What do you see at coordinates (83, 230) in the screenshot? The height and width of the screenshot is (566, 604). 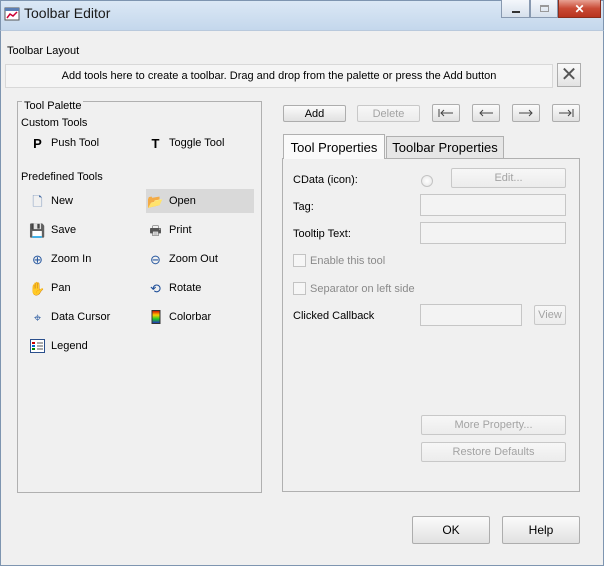 I see `tool-save: 💾 Save` at bounding box center [83, 230].